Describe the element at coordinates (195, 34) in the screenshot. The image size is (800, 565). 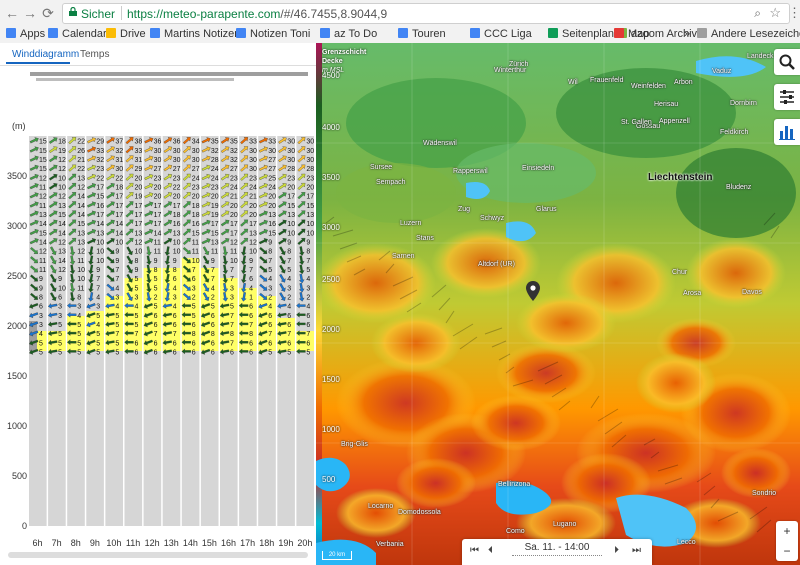
I see `bookmark-martins-notizen: Martins Notizen` at that location.